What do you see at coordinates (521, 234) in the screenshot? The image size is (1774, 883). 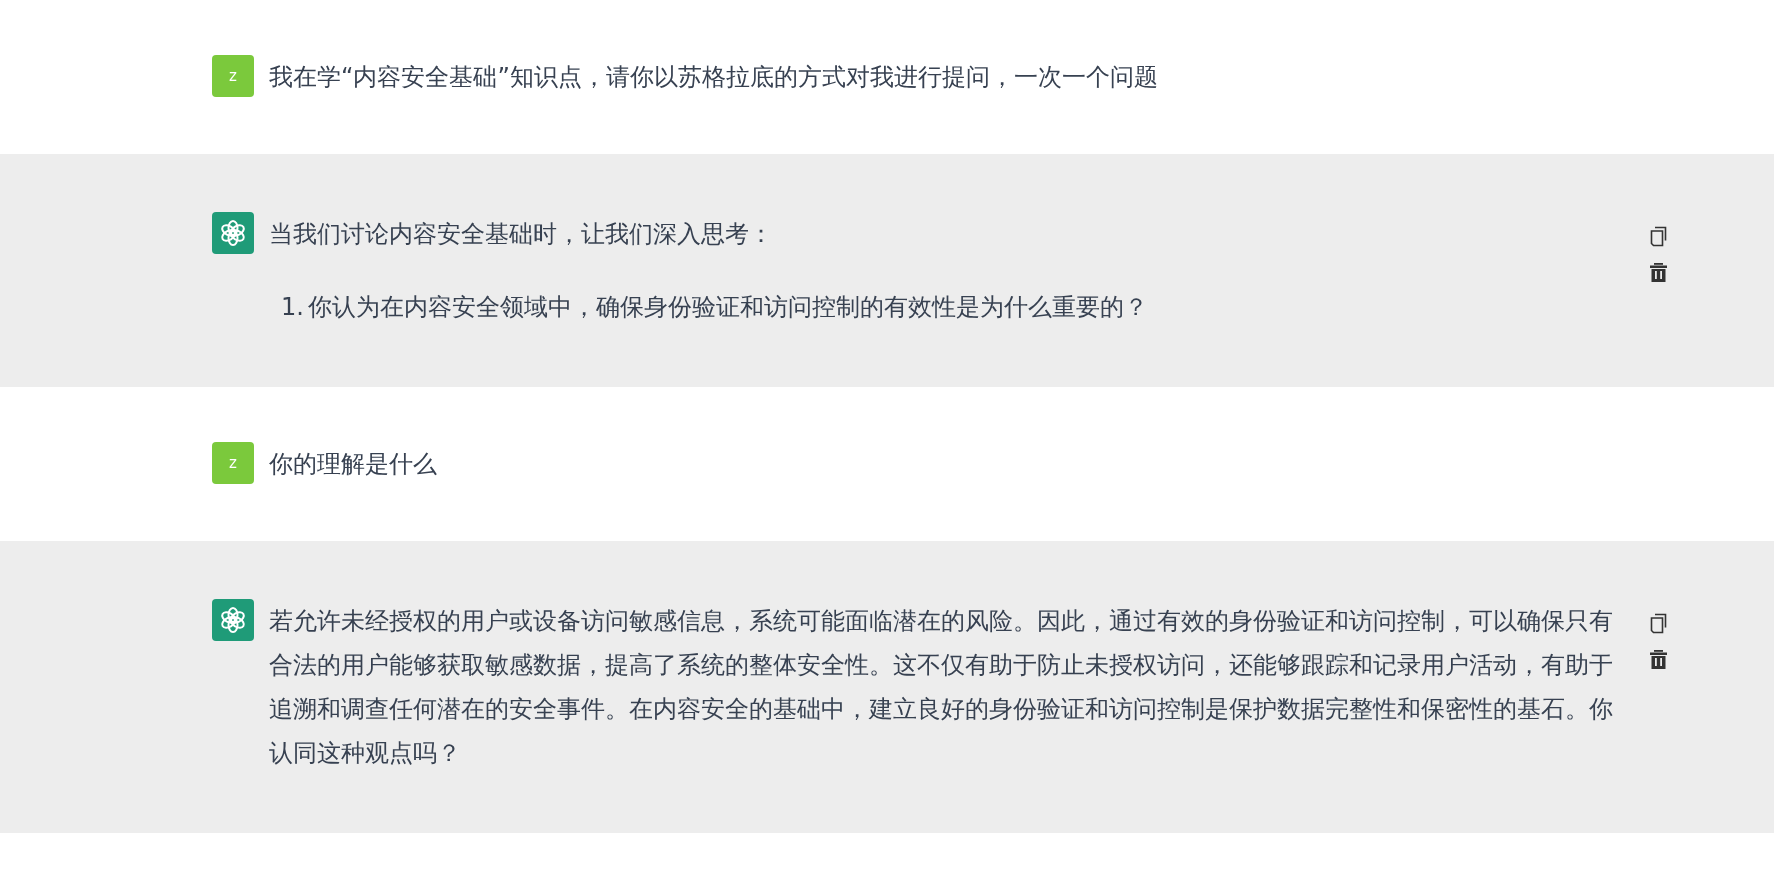 I see `message-text: 当我们讨论内容安全基础时，让我们深入思考：` at bounding box center [521, 234].